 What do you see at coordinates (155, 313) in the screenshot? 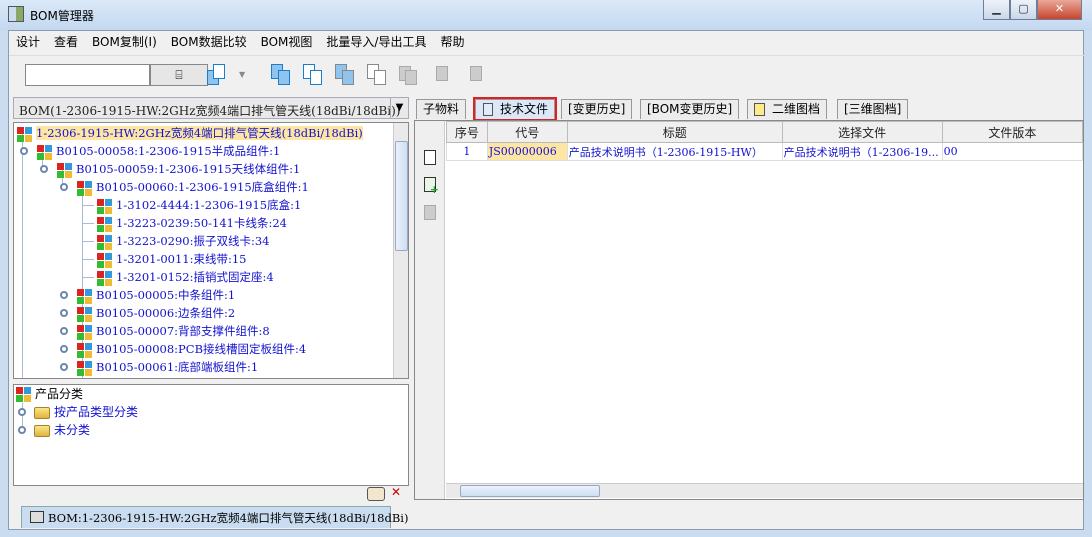
I see `tree-node: B0105-00006:边条组件:2` at bounding box center [155, 313].